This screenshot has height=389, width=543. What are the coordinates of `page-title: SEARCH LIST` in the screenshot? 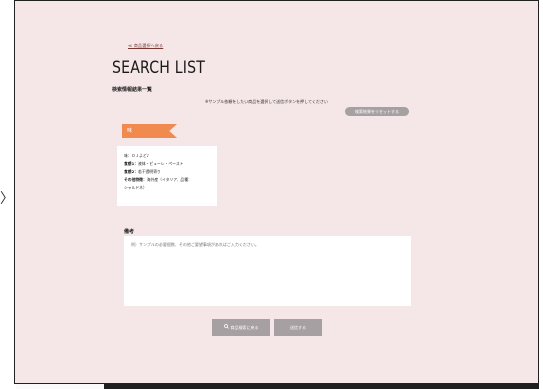 It's located at (158, 68).